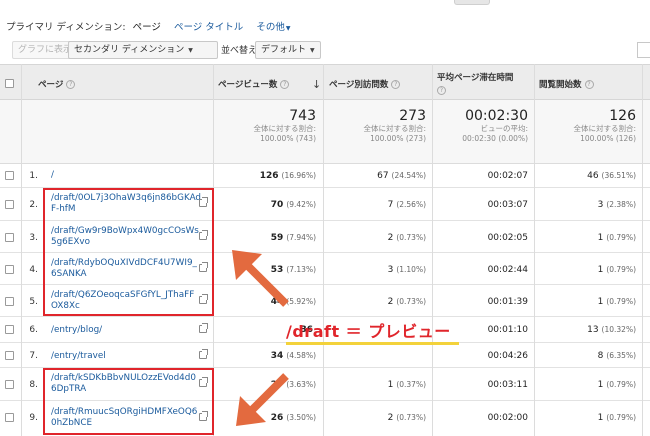  What do you see at coordinates (293, 356) in the screenshot?
I see `pageviews-cell: 34 (4.58%)` at bounding box center [293, 356].